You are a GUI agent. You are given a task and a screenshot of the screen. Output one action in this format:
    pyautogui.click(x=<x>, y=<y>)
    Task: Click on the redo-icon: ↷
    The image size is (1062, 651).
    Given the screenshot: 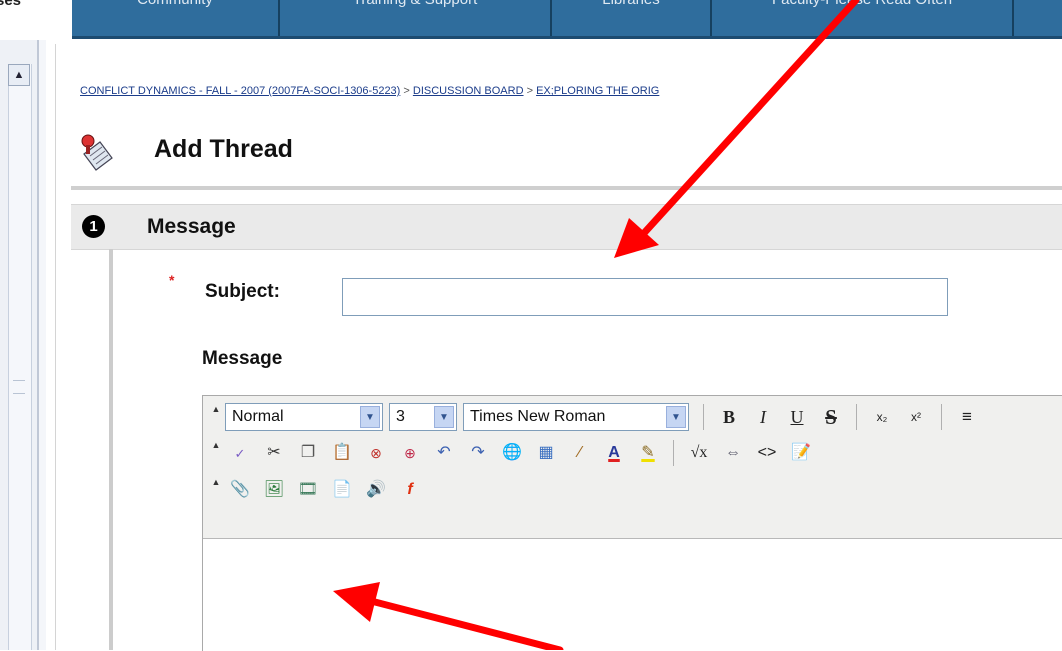 What is the action you would take?
    pyautogui.click(x=478, y=453)
    